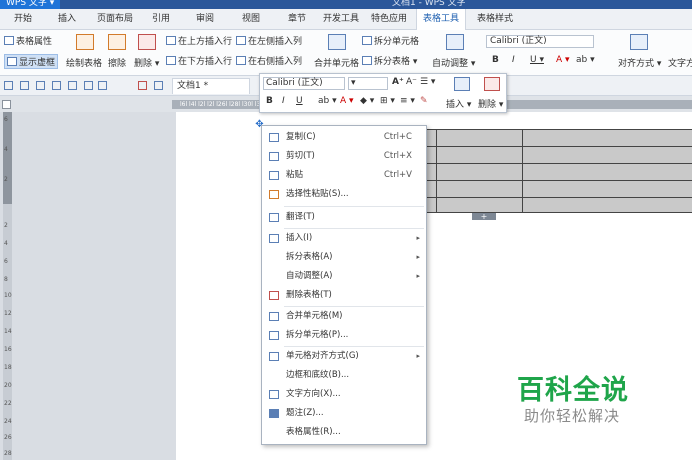 This screenshot has width=692, height=460. I want to click on tab-home: 开始, so click(23, 19).